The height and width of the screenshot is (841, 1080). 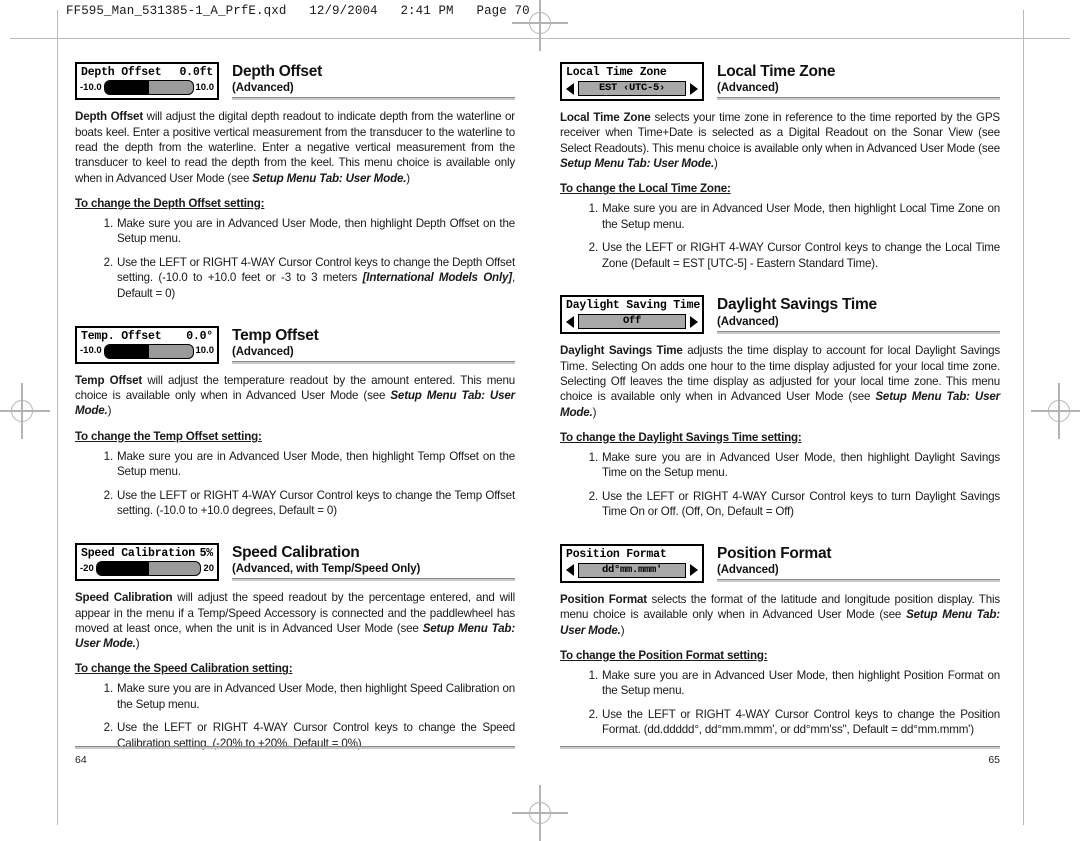 What do you see at coordinates (296, 552) in the screenshot?
I see `section-title: Speed Calibration` at bounding box center [296, 552].